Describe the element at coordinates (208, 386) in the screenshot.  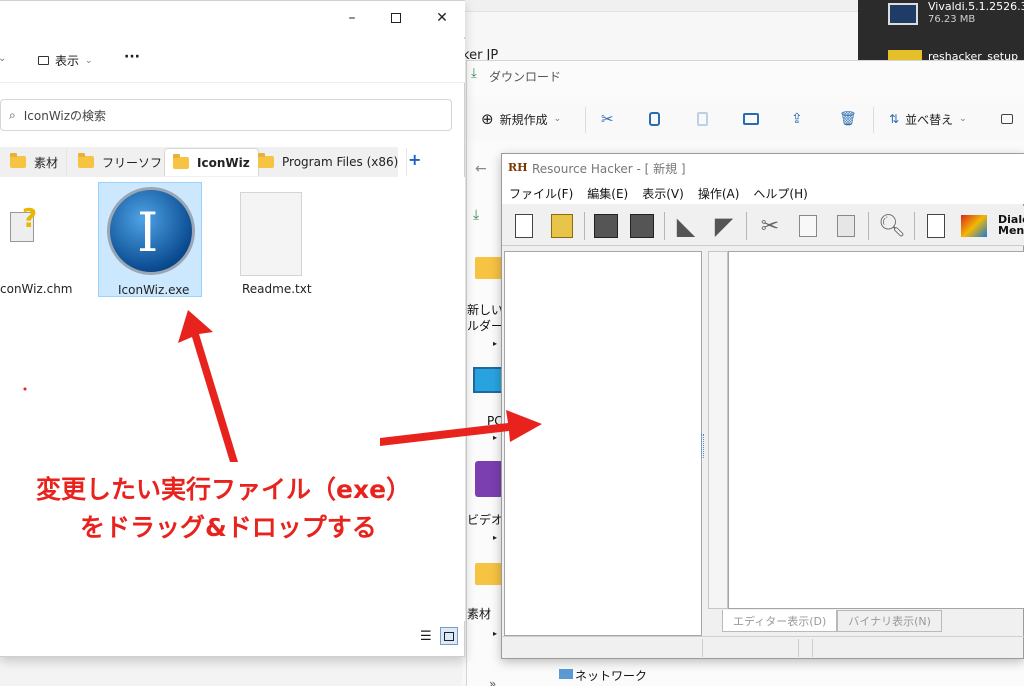
I see `arrow-to-exe` at that location.